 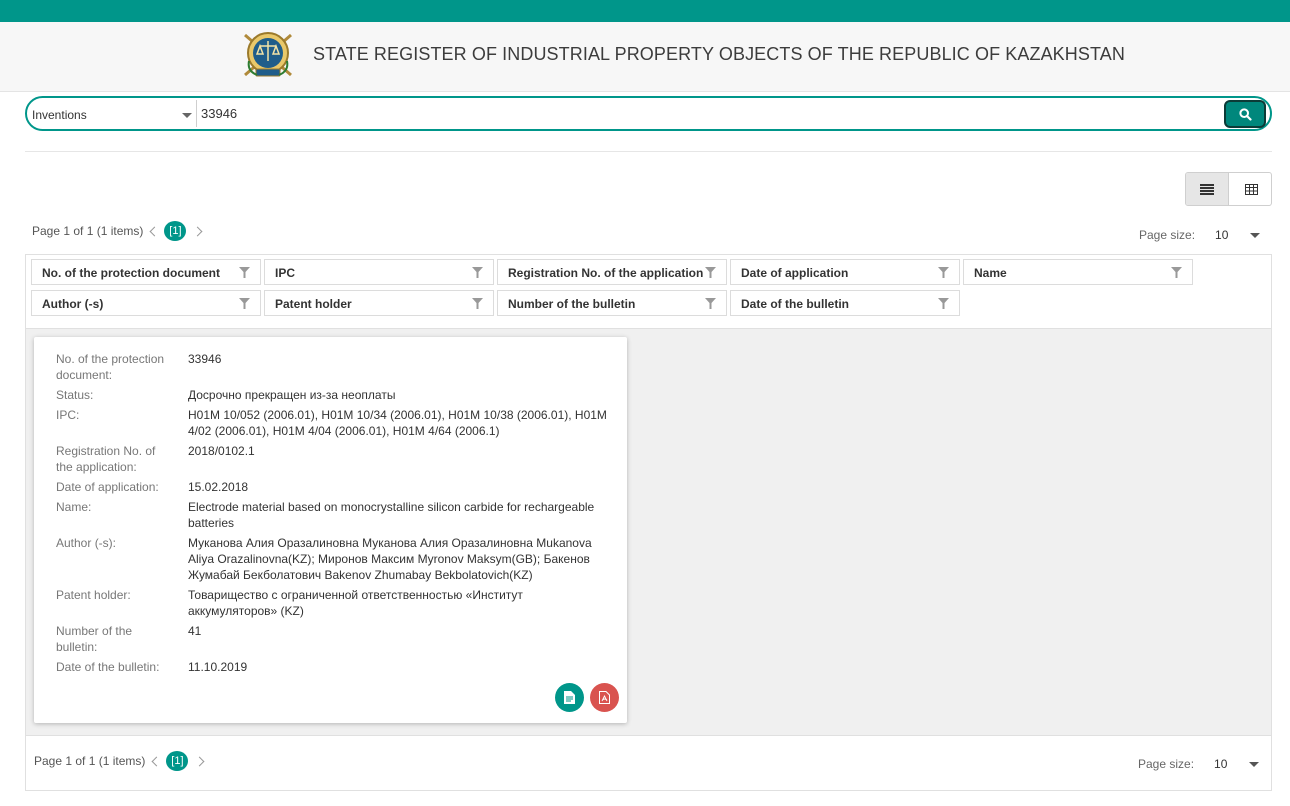 I want to click on filter-label: Patent holder, so click(x=313, y=304).